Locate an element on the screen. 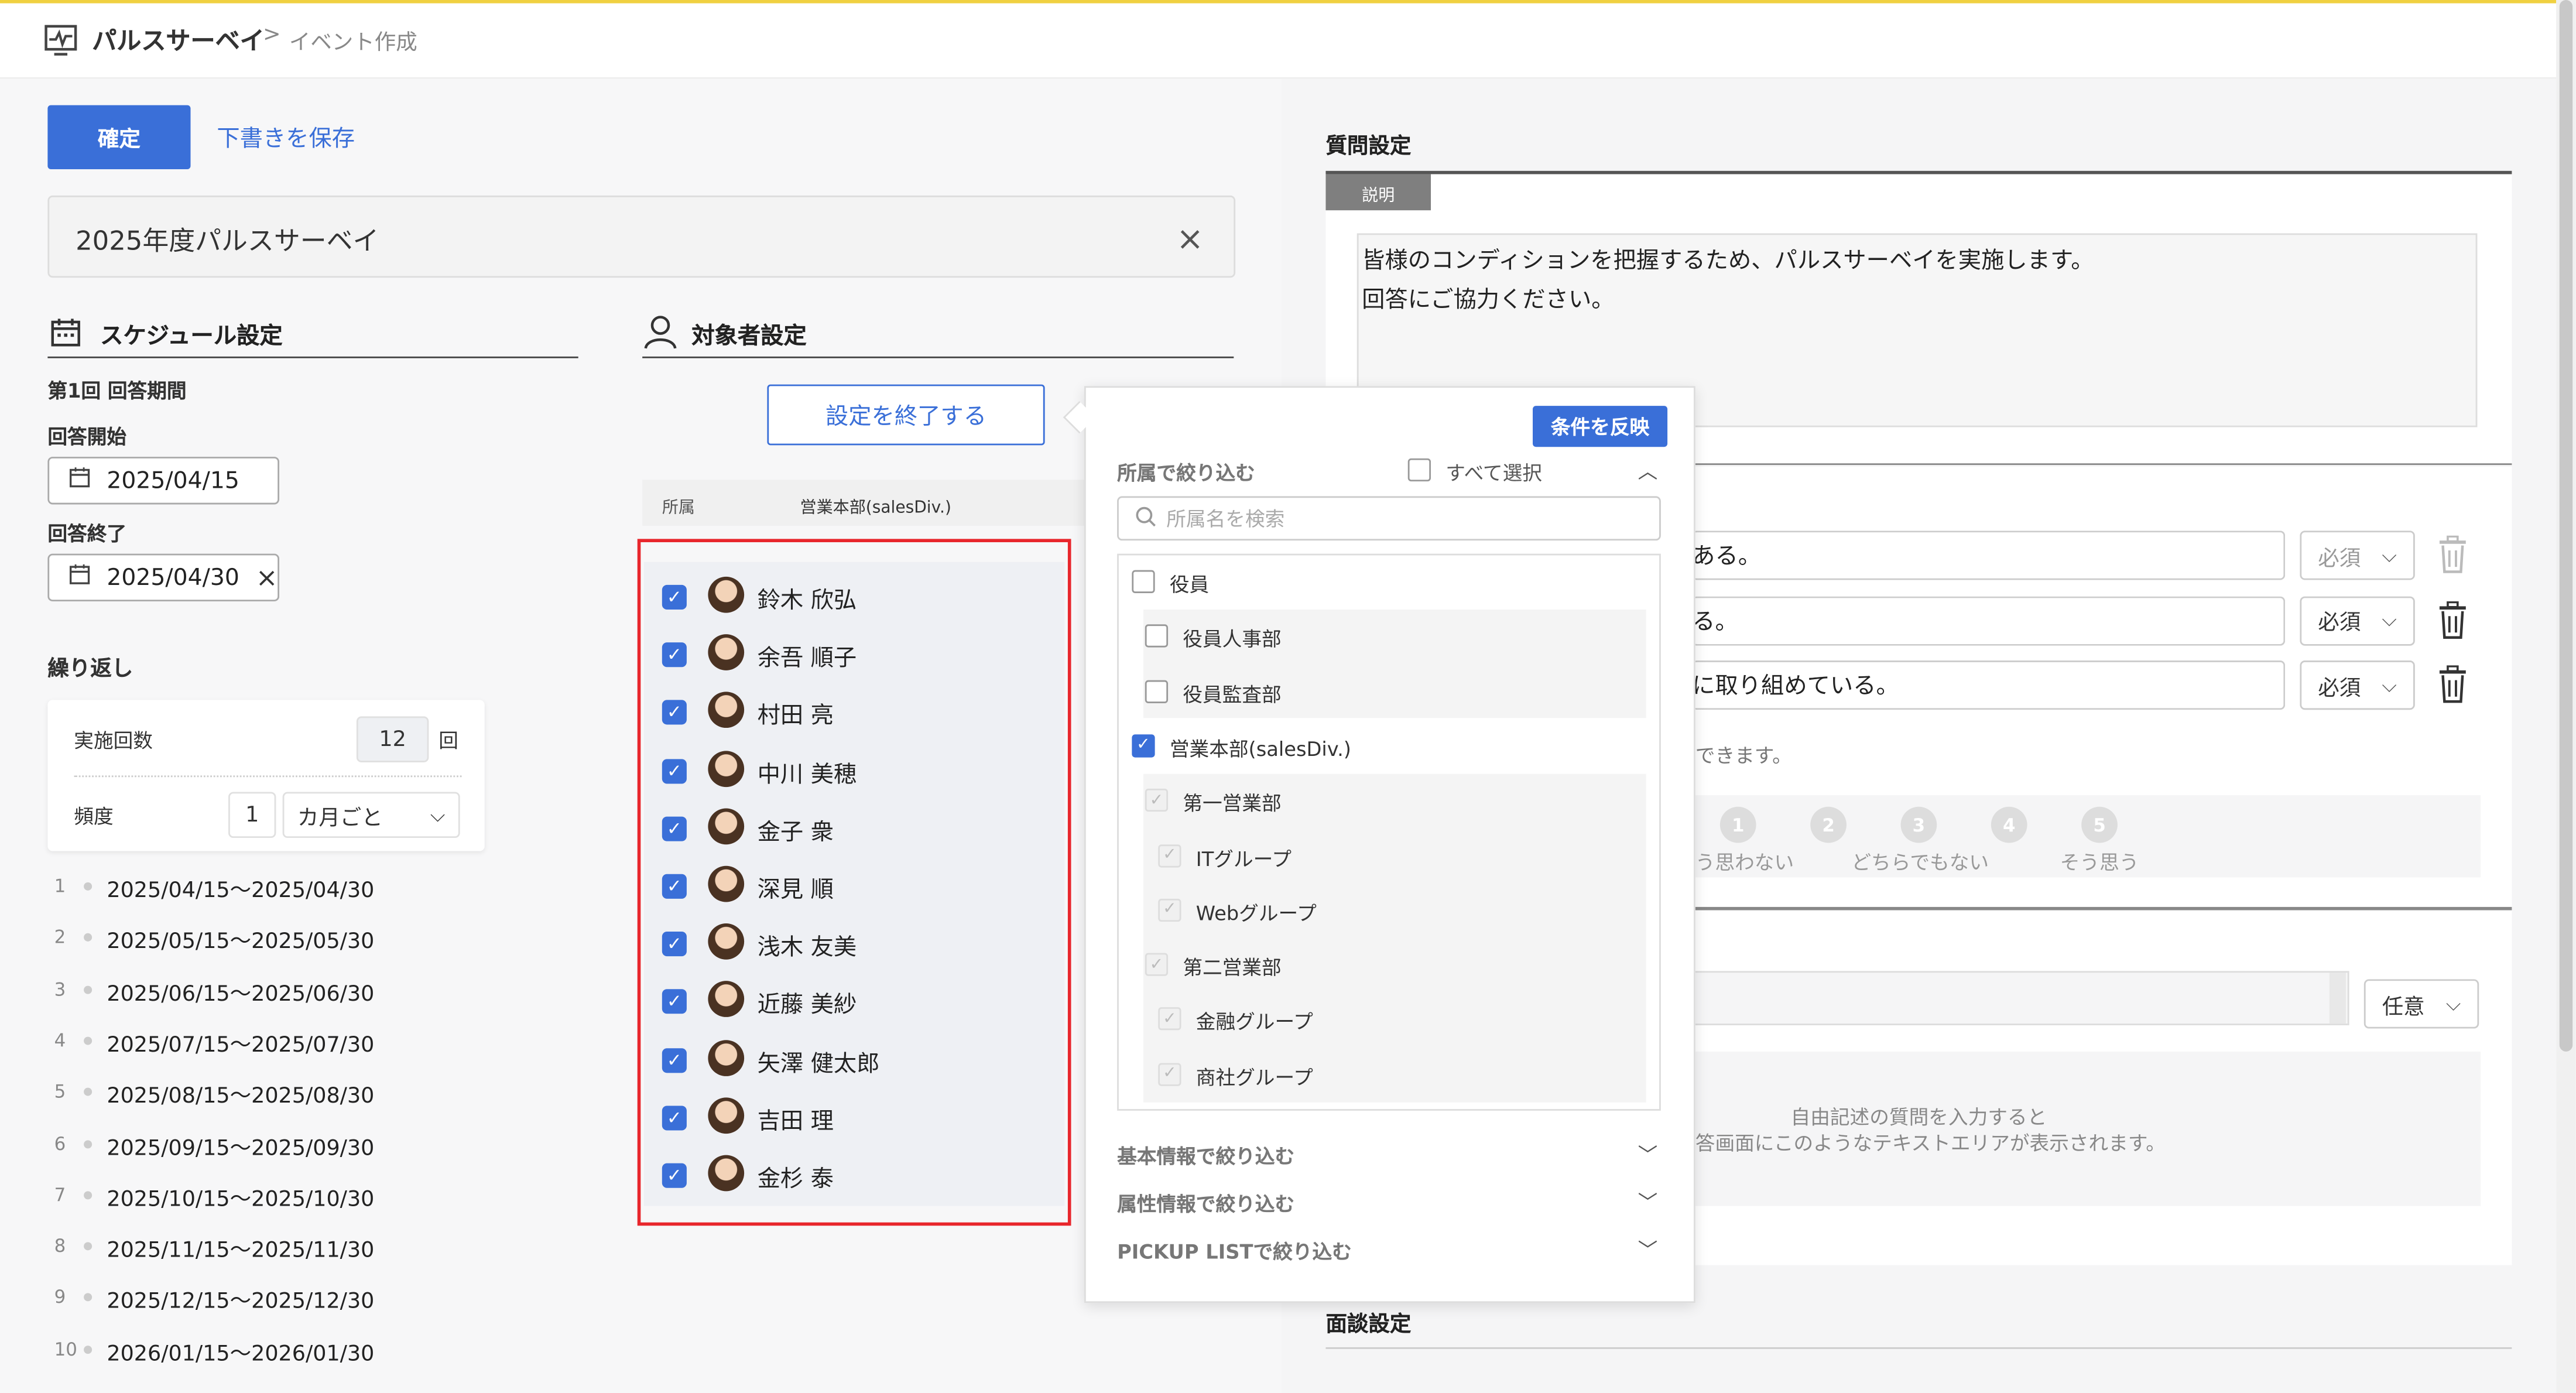  schedule-index: 2 is located at coordinates (60, 938).